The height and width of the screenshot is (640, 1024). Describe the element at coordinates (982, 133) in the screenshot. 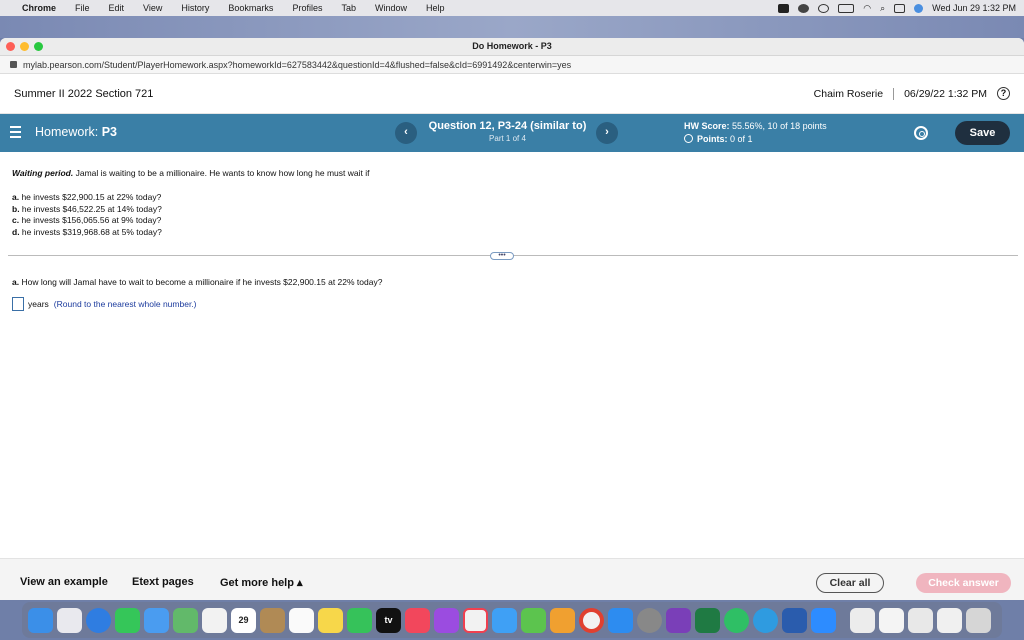

I see `save-button: Save` at that location.